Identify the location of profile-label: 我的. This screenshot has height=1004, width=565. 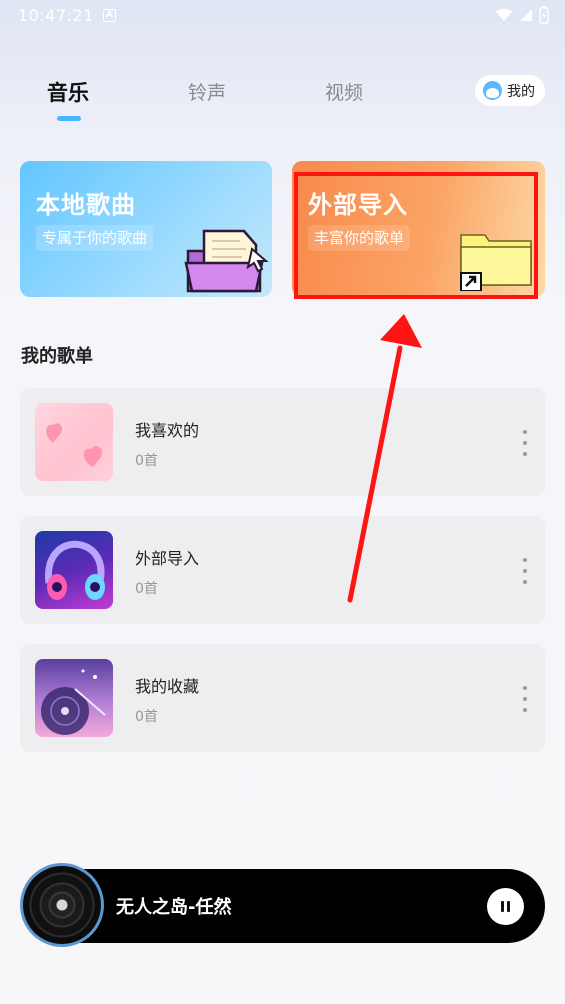
(521, 91).